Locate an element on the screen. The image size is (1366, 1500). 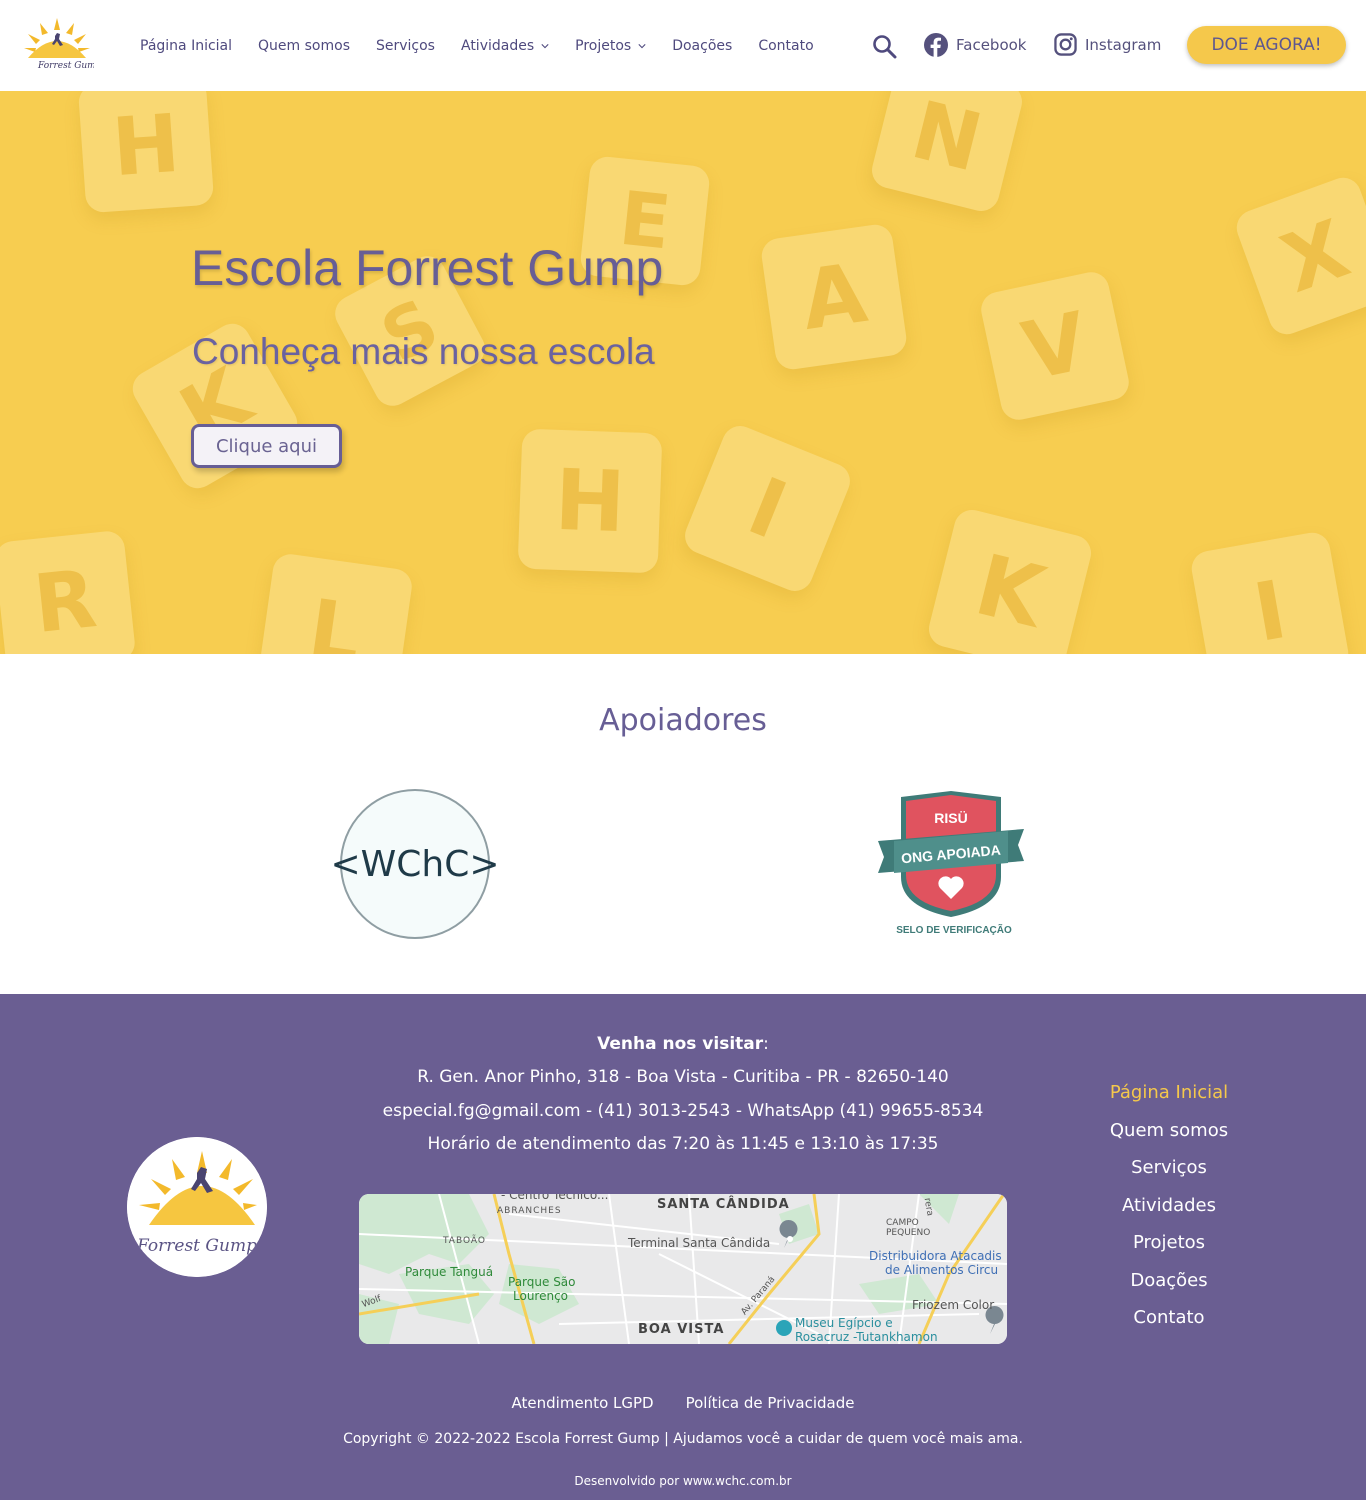
footer-nav-item: Atividades is located at coordinates (1169, 1212).